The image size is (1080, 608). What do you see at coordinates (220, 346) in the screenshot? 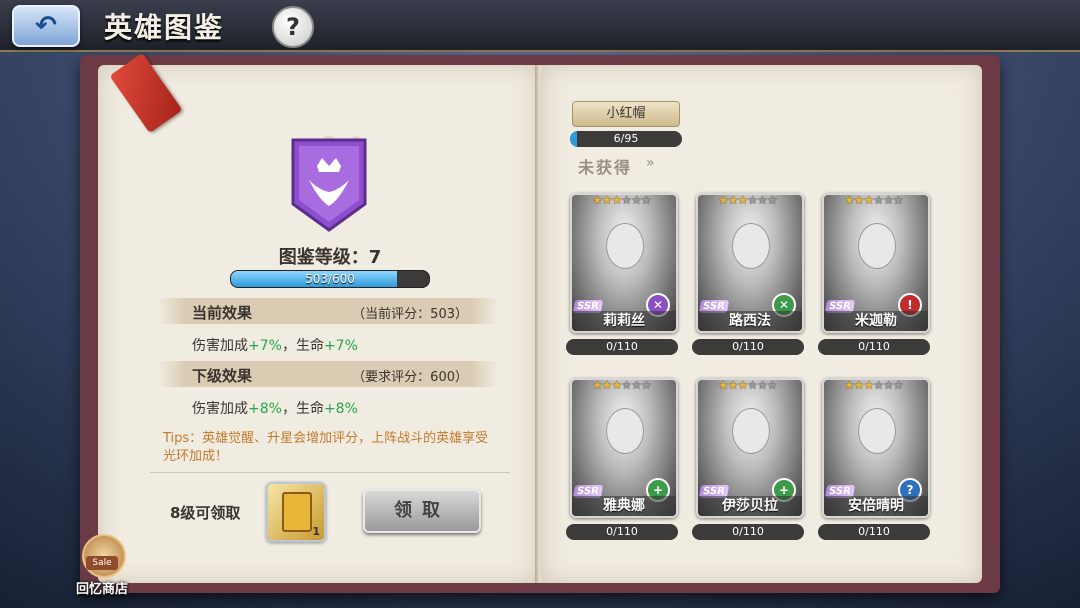
I see `current-effect-damage-label: 伤害加成` at bounding box center [220, 346].